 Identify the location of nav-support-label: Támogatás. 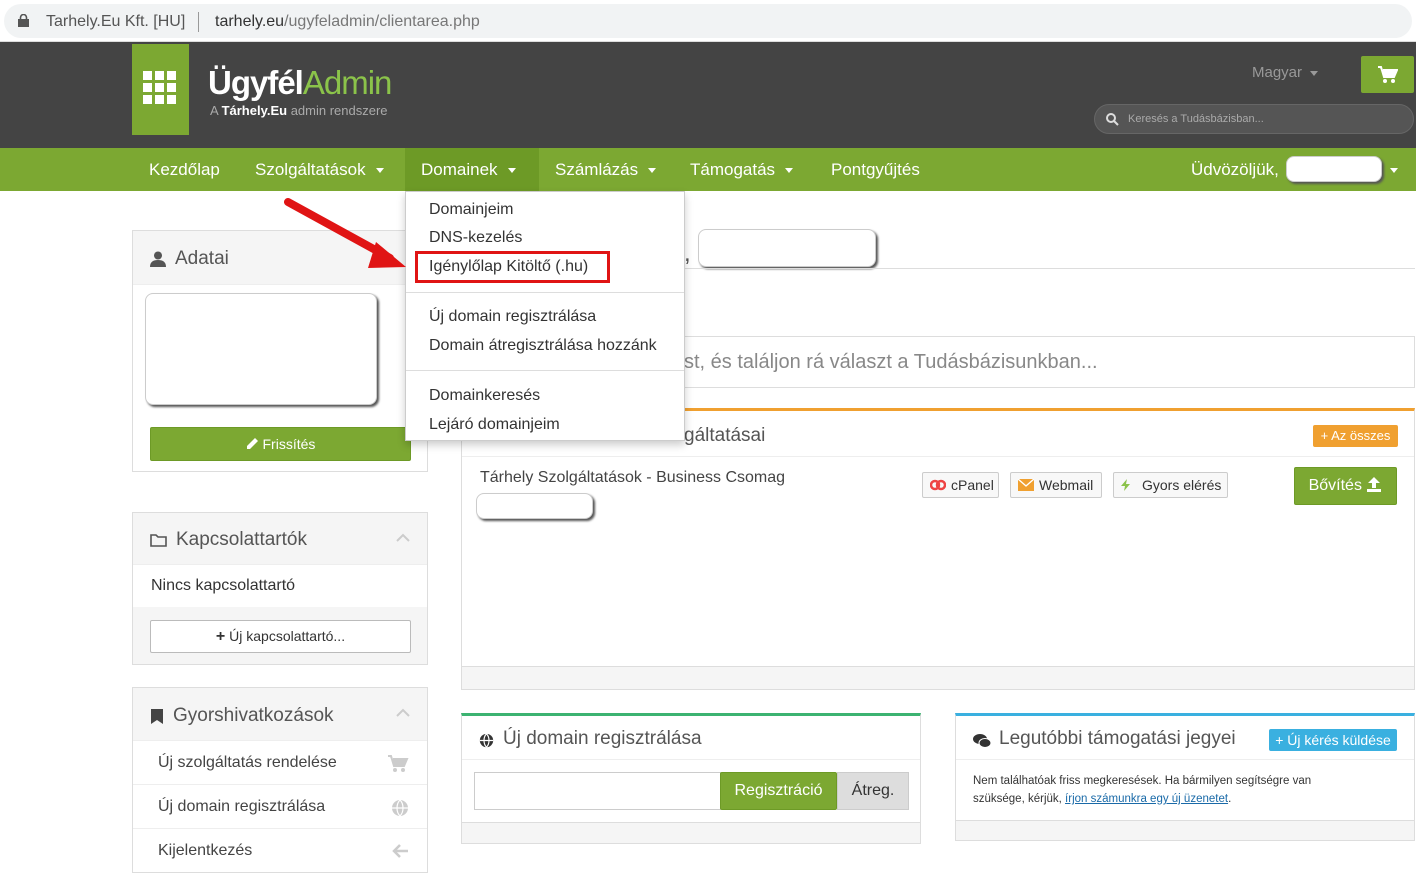
(733, 169).